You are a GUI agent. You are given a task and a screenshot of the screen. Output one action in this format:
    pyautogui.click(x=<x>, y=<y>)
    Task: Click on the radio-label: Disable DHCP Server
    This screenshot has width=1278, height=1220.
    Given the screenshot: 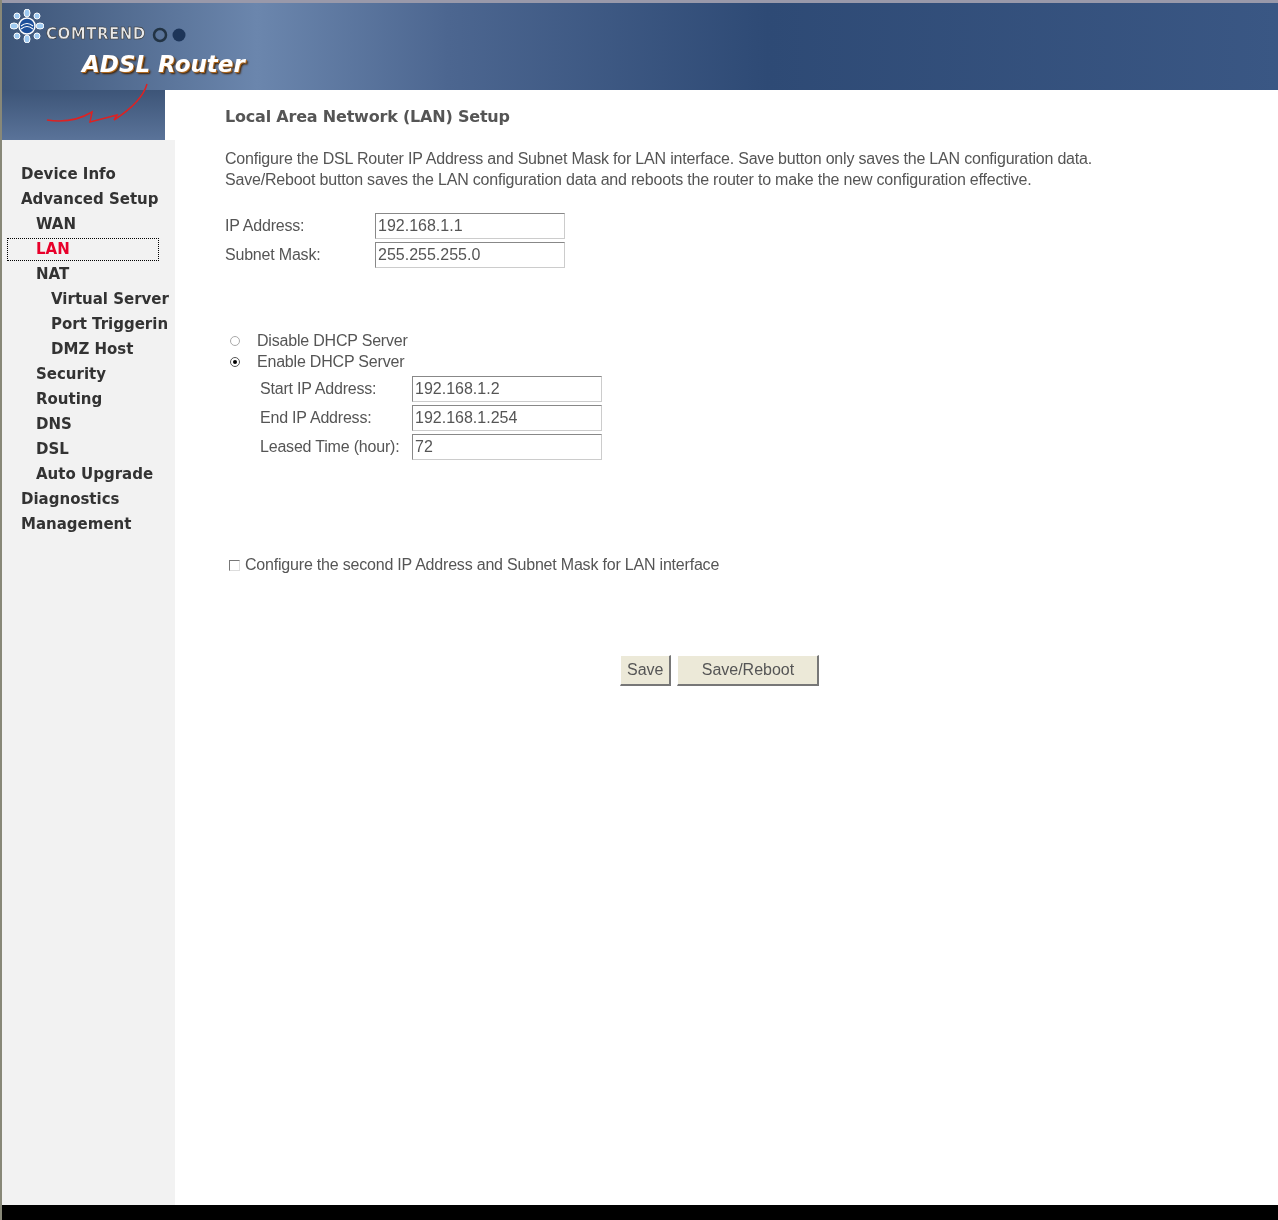 What is the action you would take?
    pyautogui.click(x=332, y=340)
    